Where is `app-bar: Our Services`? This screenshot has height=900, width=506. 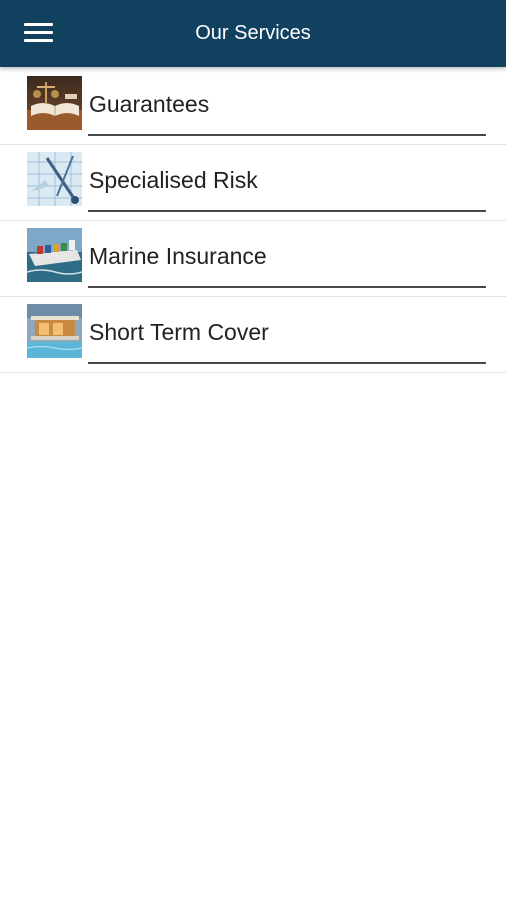 app-bar: Our Services is located at coordinates (253, 33).